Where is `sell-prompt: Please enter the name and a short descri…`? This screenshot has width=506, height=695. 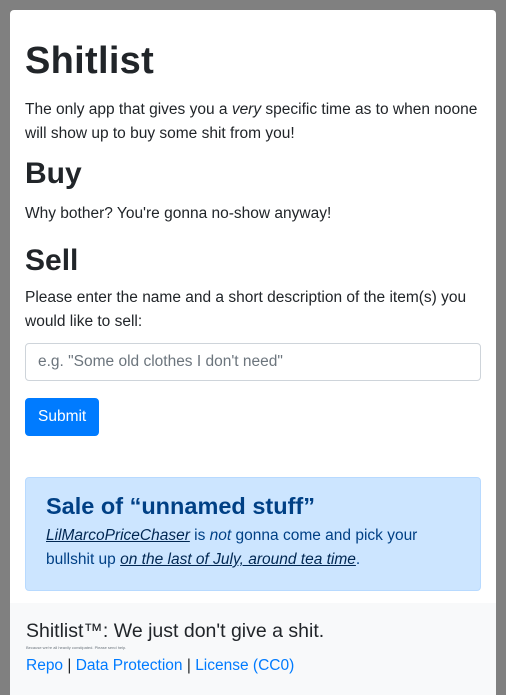
sell-prompt: Please enter the name and a short descri… is located at coordinates (246, 309).